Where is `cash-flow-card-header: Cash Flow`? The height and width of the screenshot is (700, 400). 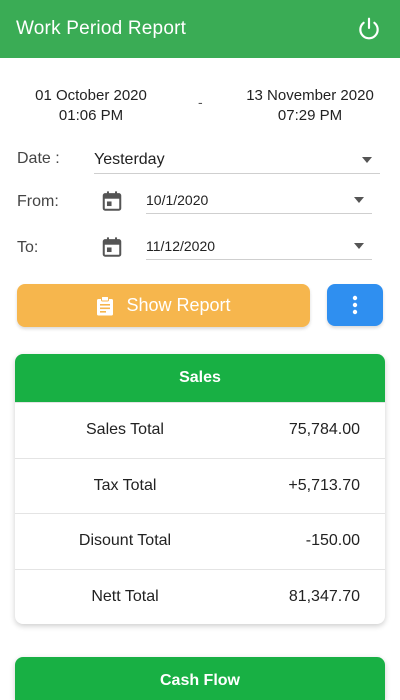
cash-flow-card-header: Cash Flow is located at coordinates (200, 678).